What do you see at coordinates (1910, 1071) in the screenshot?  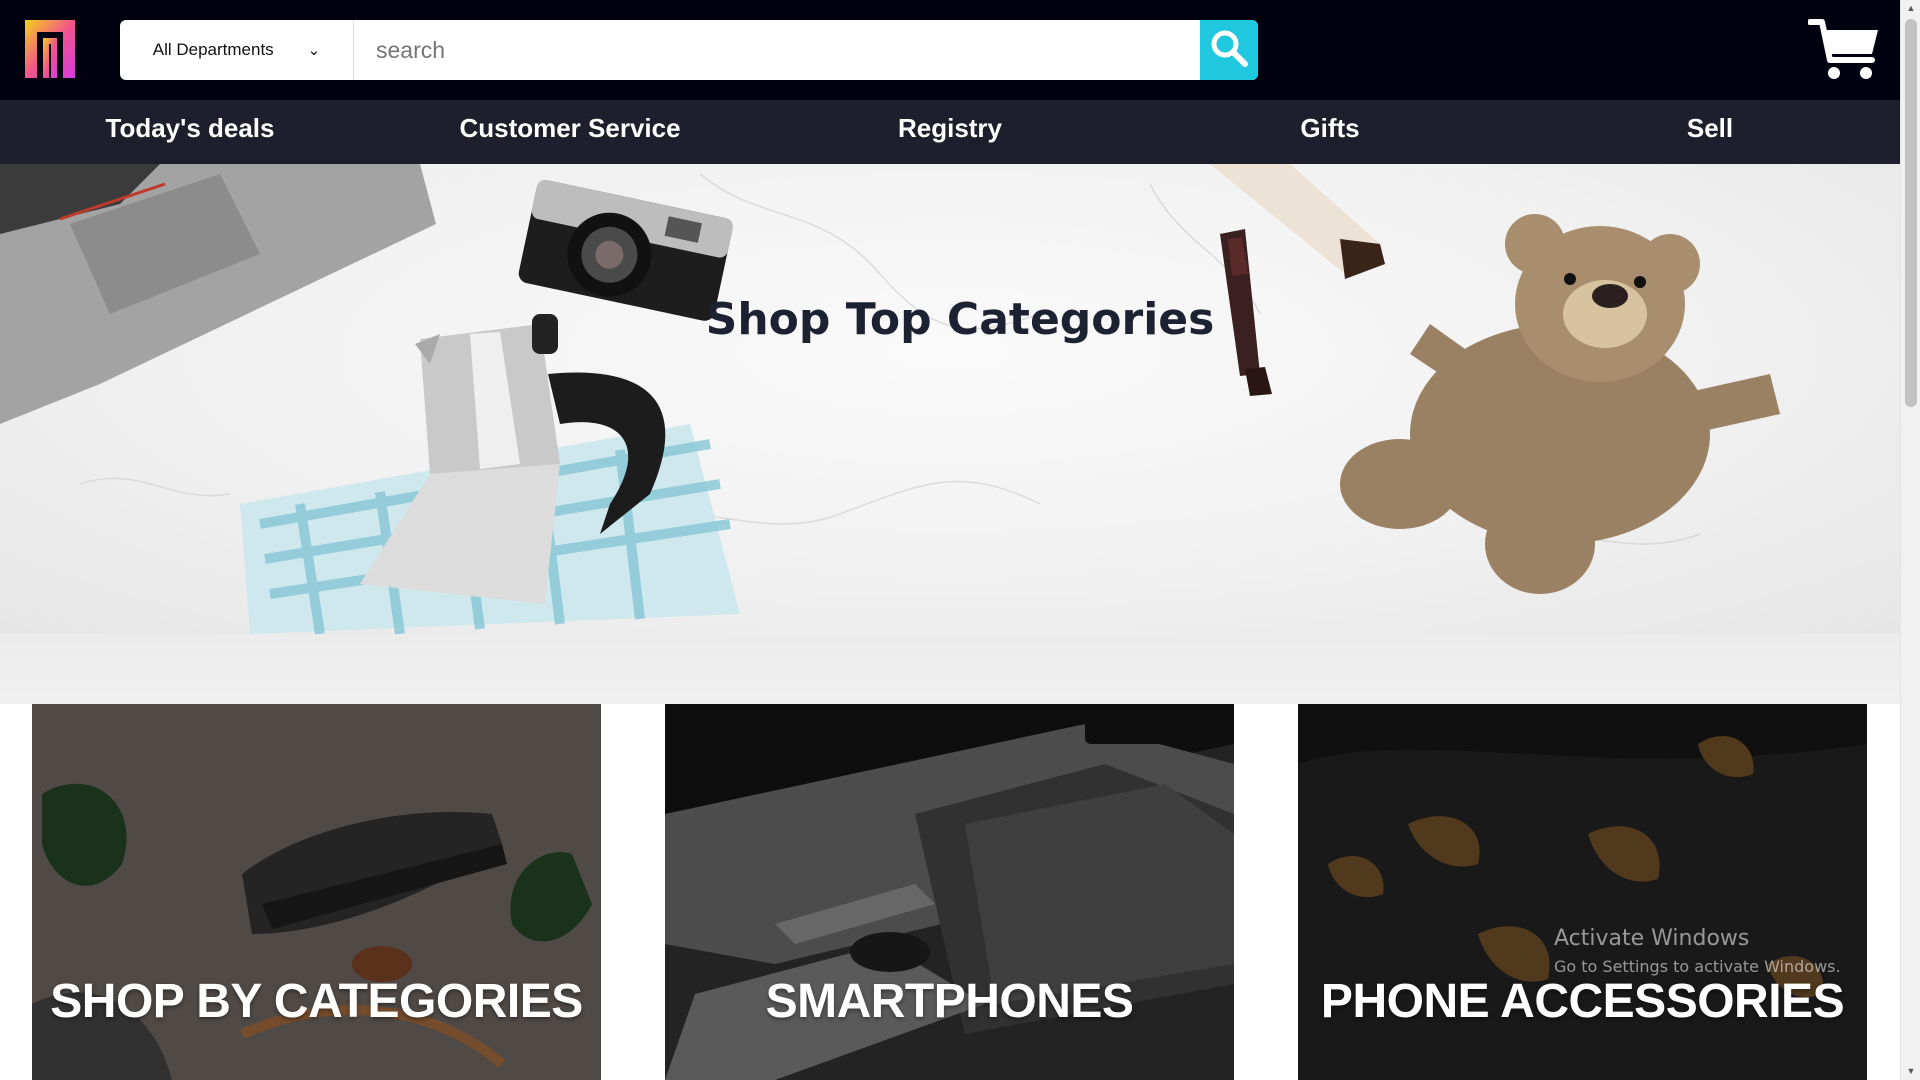 I see `scroll-down-arrow-icon: ▼` at bounding box center [1910, 1071].